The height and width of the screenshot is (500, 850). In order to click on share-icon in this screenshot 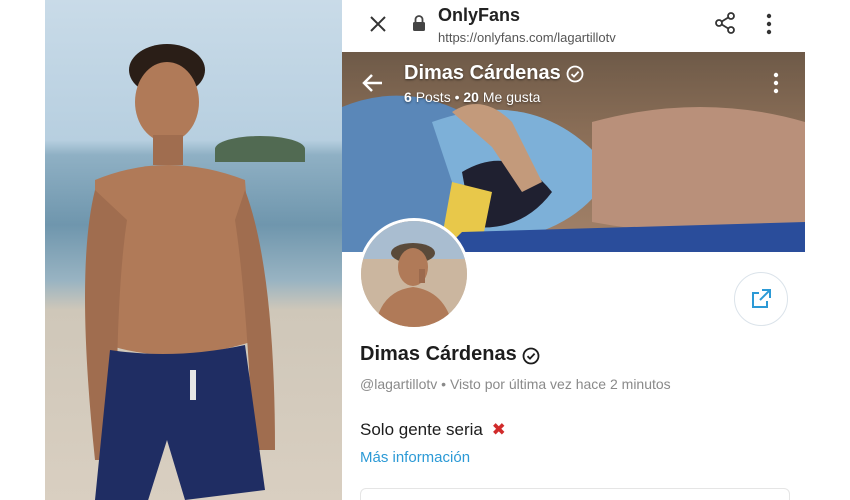, I will do `click(725, 23)`.